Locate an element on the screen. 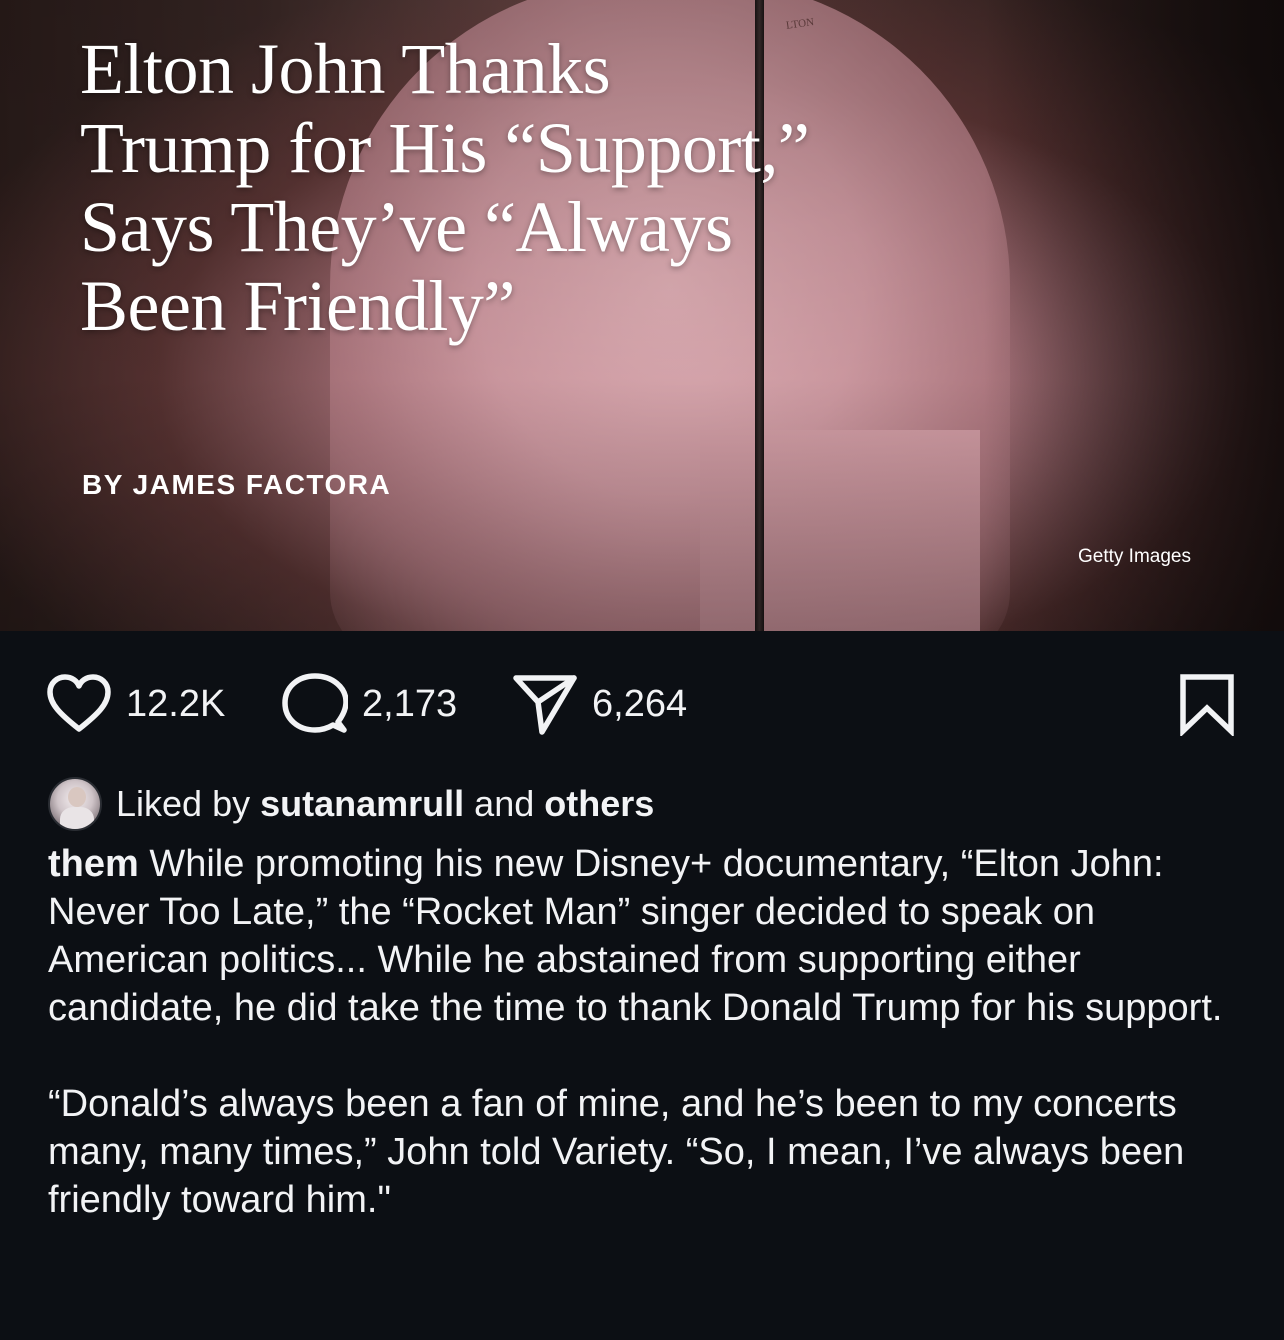  liked-by-username: sutanamrull is located at coordinates (362, 804).